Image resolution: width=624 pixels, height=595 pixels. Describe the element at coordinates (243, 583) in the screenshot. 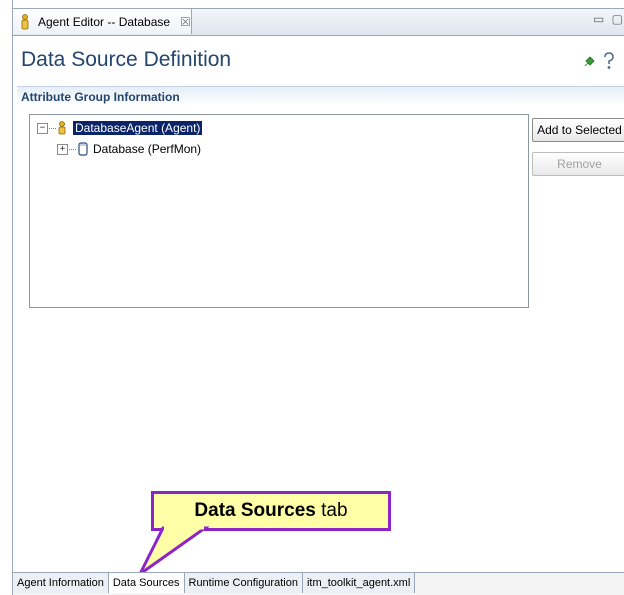

I see `tab-runtime-configuration: Runtime Configuration` at that location.